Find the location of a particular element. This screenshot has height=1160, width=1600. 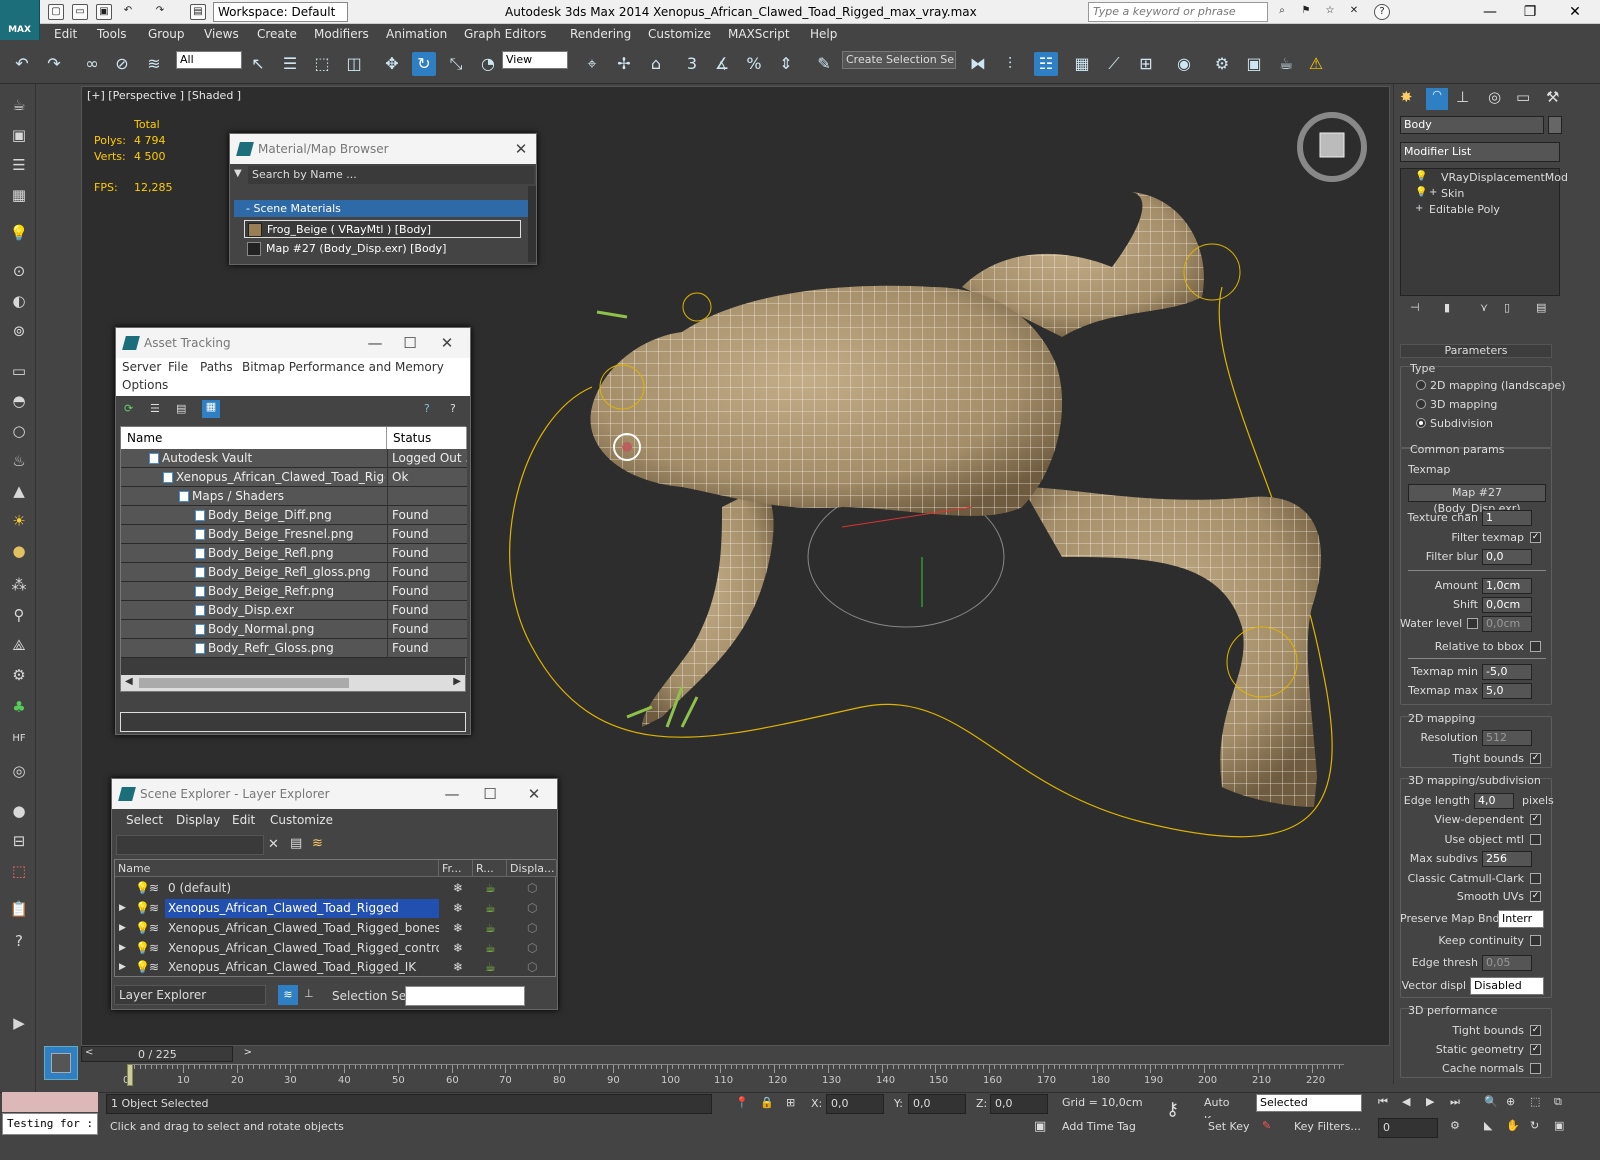

percent-snap-icon: % is located at coordinates (754, 64).